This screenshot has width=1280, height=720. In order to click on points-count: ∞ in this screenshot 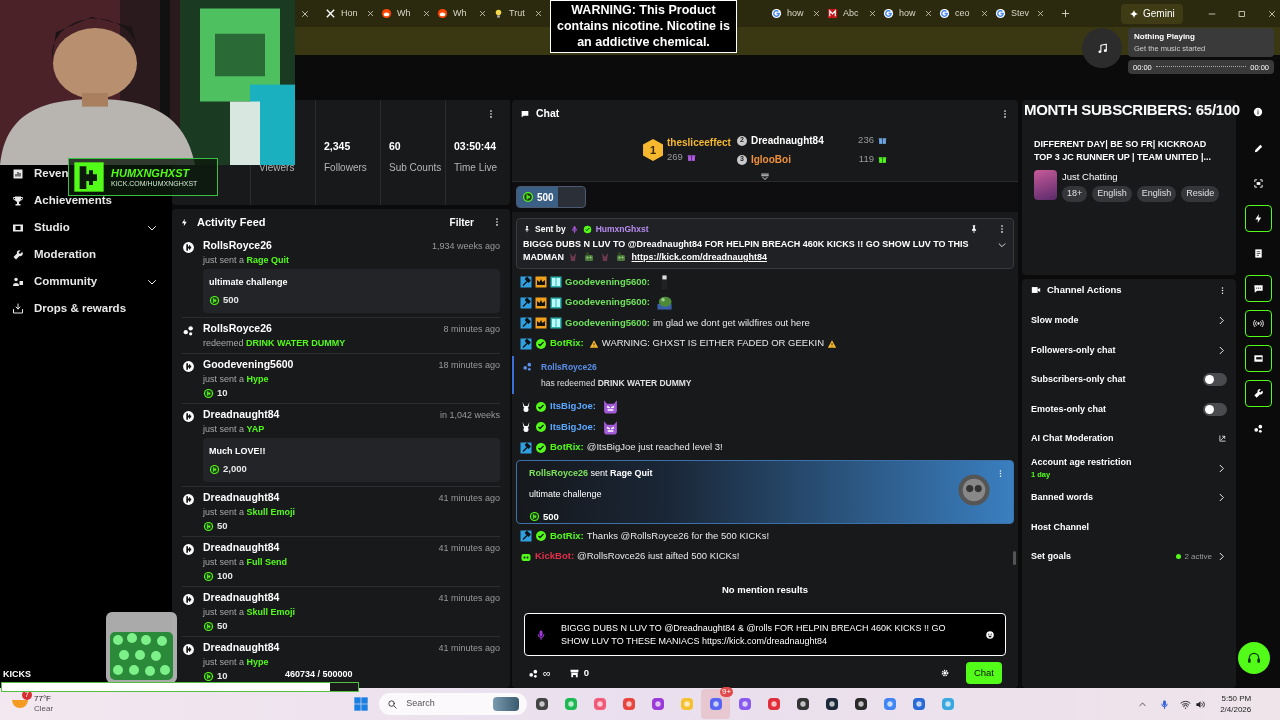, I will do `click(547, 673)`.